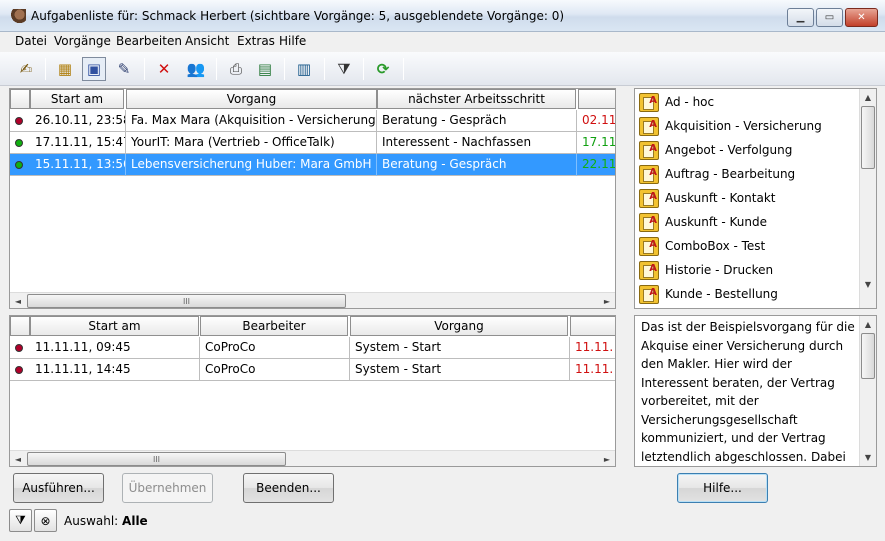 The width and height of the screenshot is (885, 541). What do you see at coordinates (78, 143) in the screenshot?
I see `cell-start: 17.11.11, 15:47` at bounding box center [78, 143].